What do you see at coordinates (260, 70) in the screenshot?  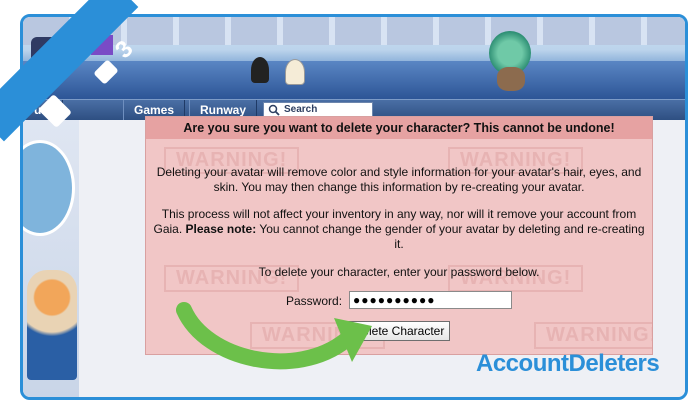 I see `pet-sprite-black` at bounding box center [260, 70].